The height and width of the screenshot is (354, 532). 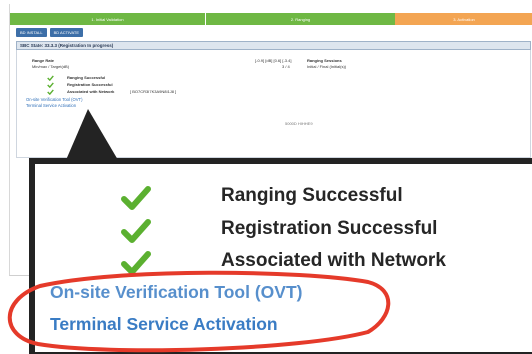 I want to click on ranging-successful-text: Ranging Successful, so click(x=312, y=195).